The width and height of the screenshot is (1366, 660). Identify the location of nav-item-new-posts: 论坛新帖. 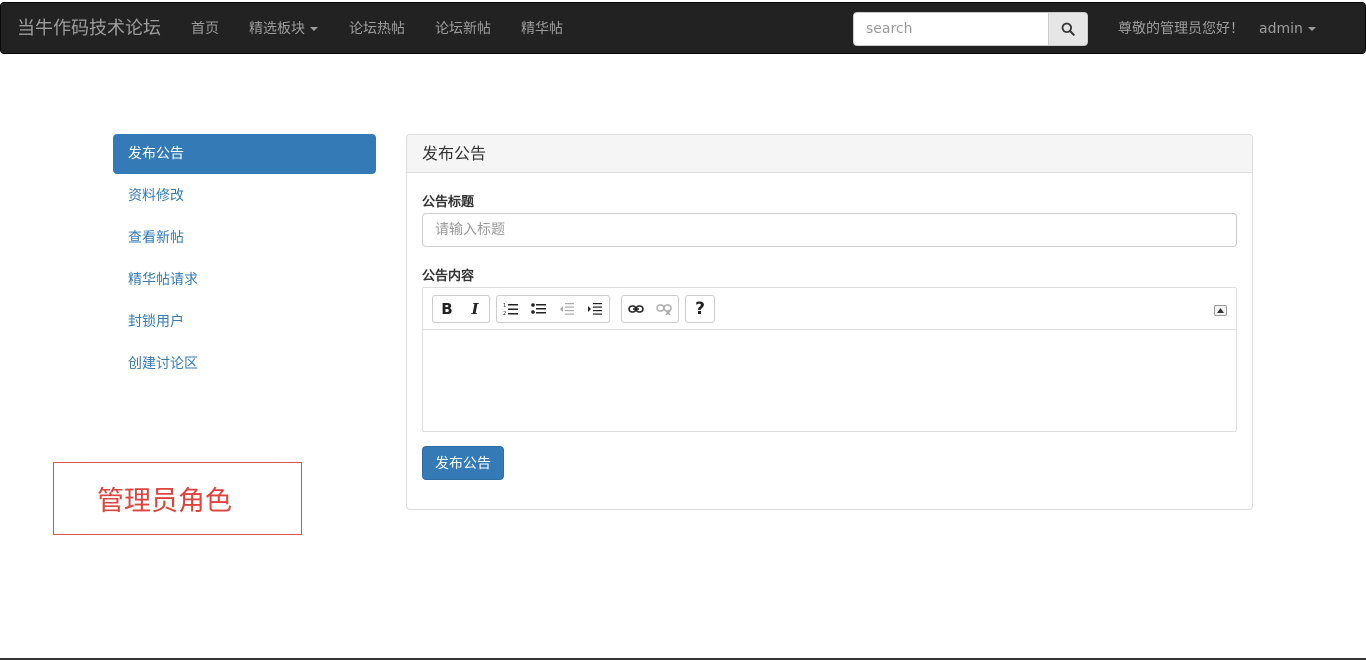
(463, 29).